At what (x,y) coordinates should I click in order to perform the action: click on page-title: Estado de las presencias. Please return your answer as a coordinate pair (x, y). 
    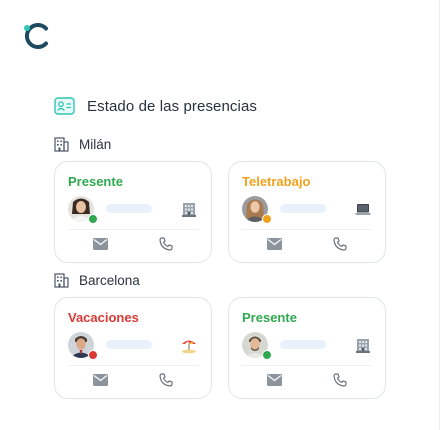
    Looking at the image, I should click on (172, 106).